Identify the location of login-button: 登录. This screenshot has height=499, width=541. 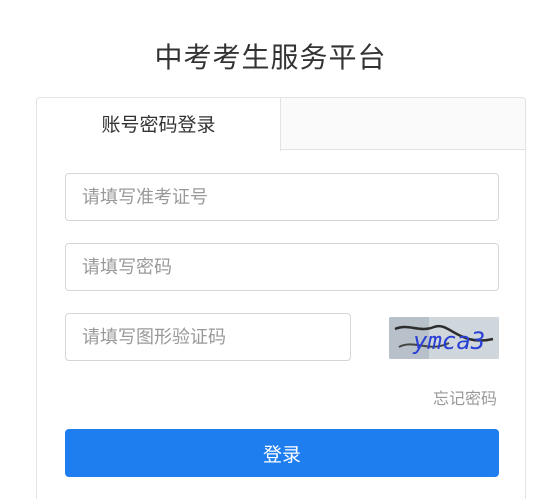
(282, 453).